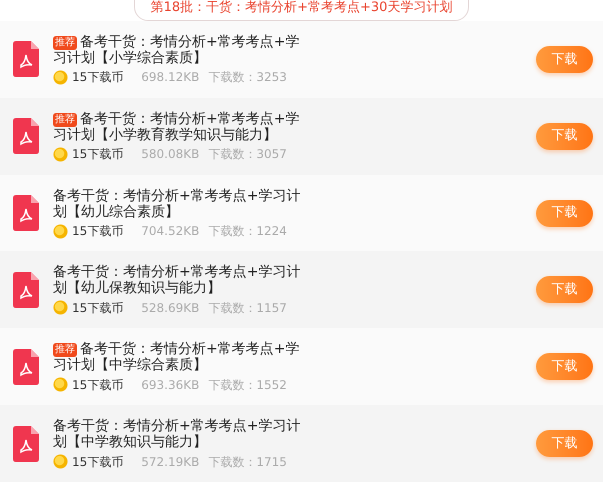  What do you see at coordinates (170, 231) in the screenshot?
I see `file-size: 704.52KB` at bounding box center [170, 231].